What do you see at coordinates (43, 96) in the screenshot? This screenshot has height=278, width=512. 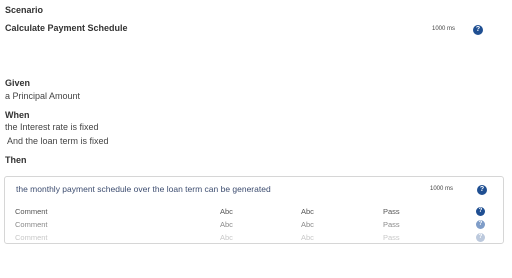 I see `given-line: a Principal Amount` at bounding box center [43, 96].